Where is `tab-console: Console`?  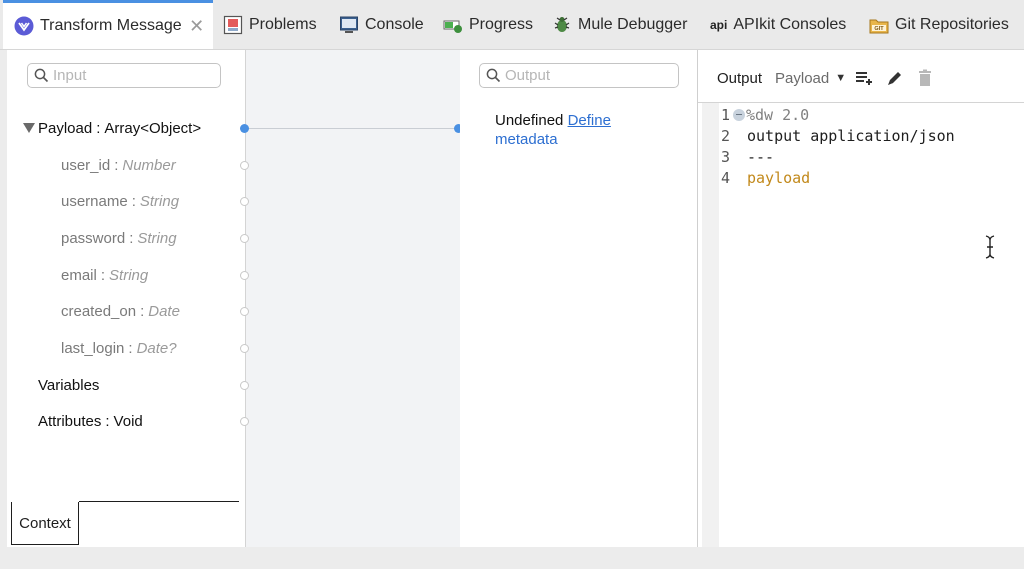
tab-console: Console is located at coordinates (381, 24).